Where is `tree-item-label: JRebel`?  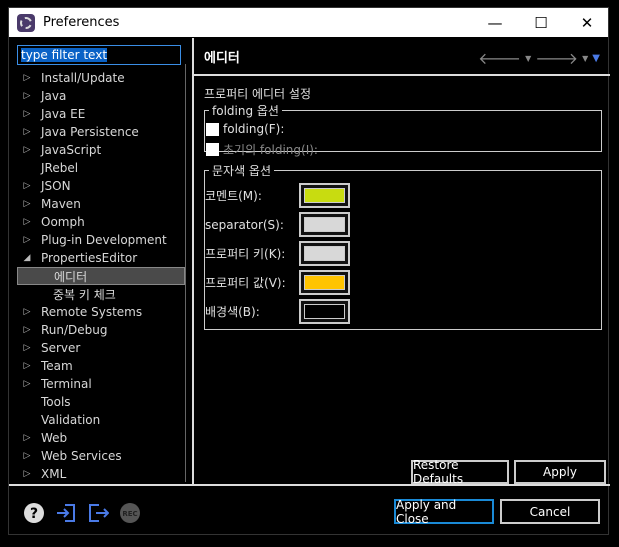 tree-item-label: JRebel is located at coordinates (60, 168).